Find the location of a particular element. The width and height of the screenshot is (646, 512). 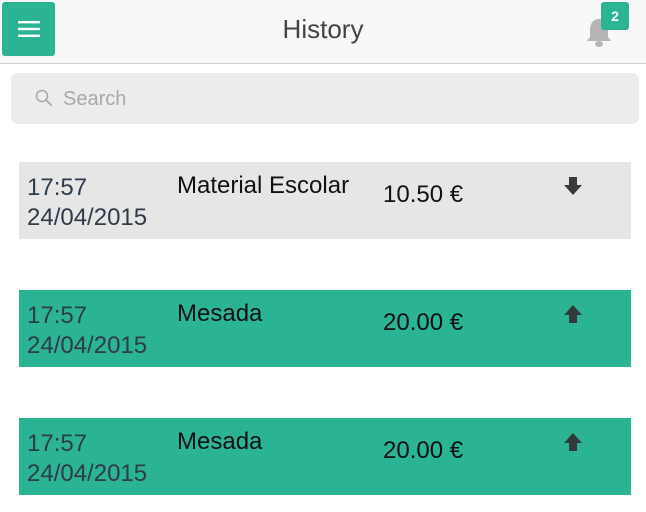

search-bar is located at coordinates (325, 99).